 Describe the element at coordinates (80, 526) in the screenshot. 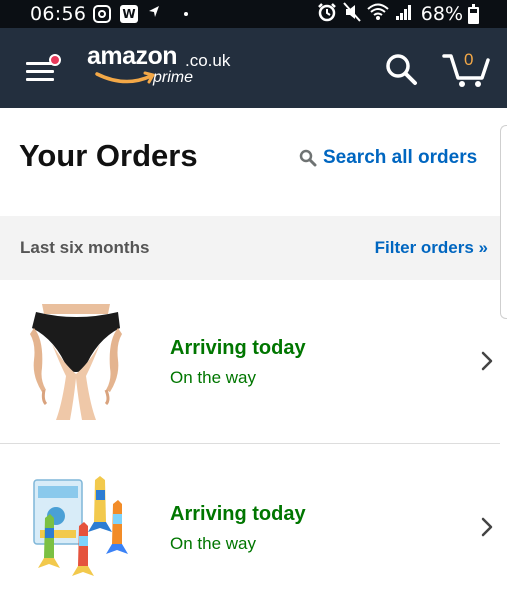

I see `dive-toys-product-image` at that location.